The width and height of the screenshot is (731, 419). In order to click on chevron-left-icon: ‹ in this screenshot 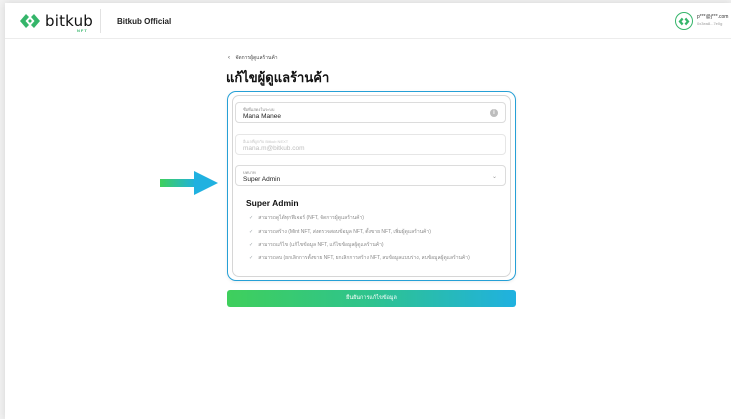, I will do `click(229, 58)`.